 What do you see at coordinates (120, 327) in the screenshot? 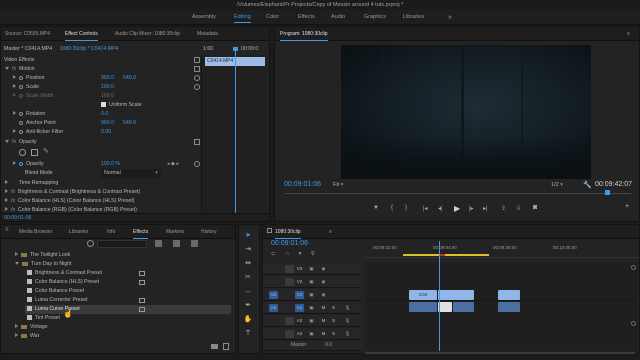
I see `effects-folder-vintage: Vintage` at bounding box center [120, 327].